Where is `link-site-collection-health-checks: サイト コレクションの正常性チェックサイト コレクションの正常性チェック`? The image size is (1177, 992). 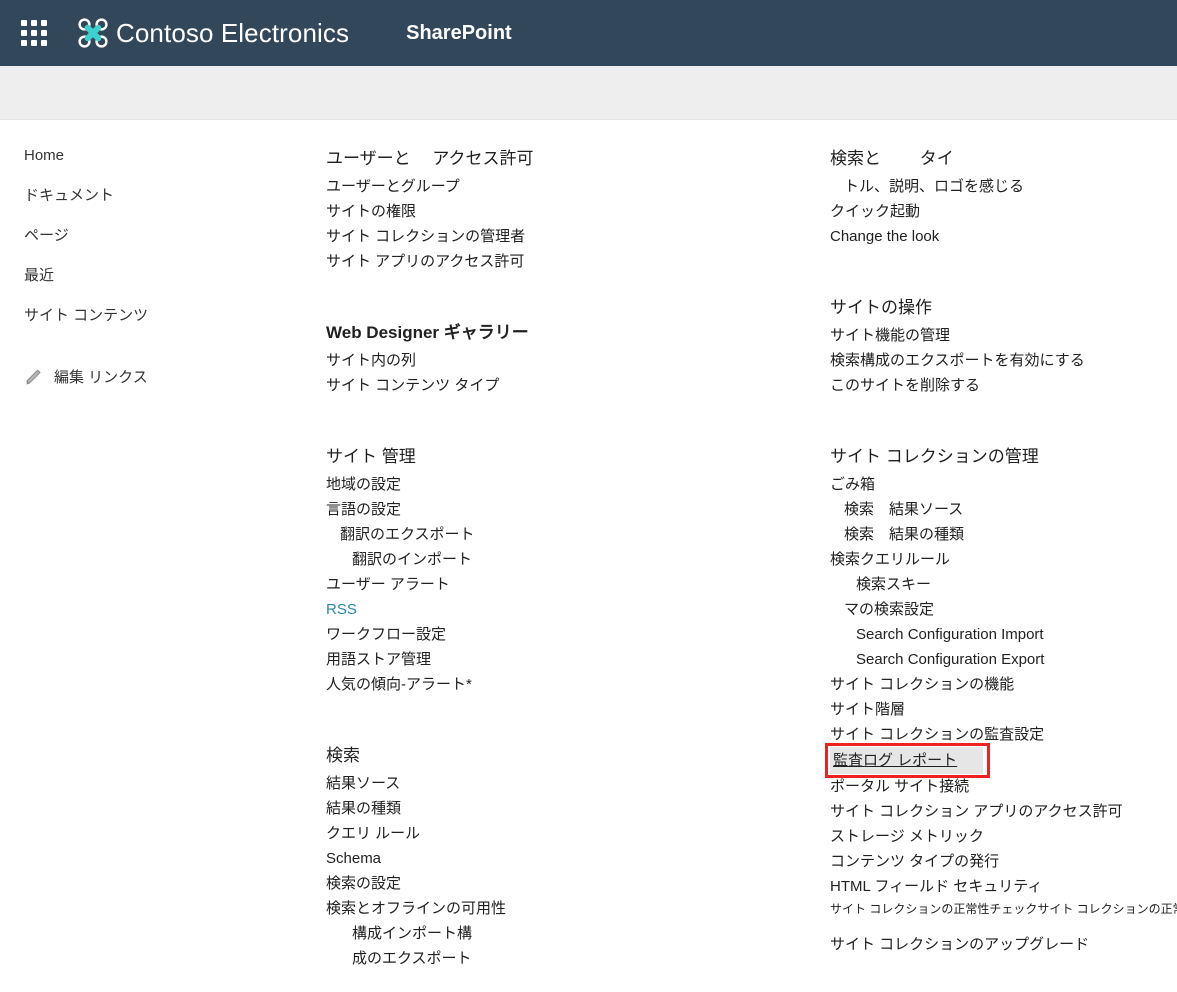
link-site-collection-health-checks: サイト コレクションの正常性チェックサイト コレクションの正常性チェック is located at coordinates (1003, 909).